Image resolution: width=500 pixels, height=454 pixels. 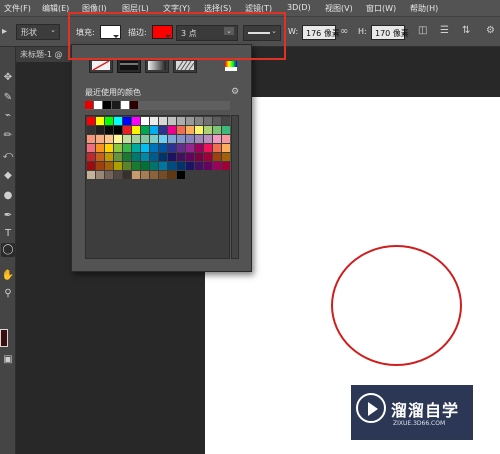 What do you see at coordinates (8, 250) in the screenshot?
I see `ellipse-tool-icon: ◯` at bounding box center [8, 250].